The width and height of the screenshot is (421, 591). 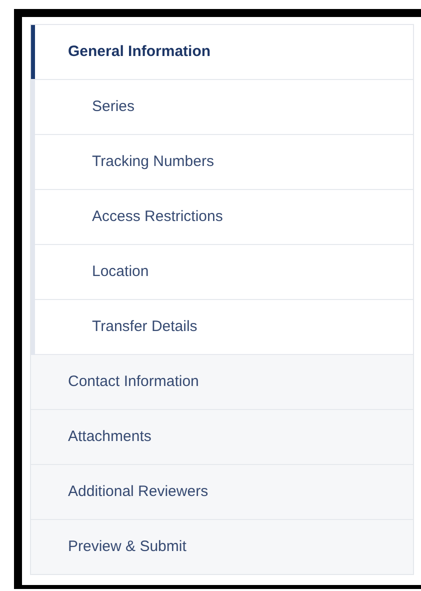 What do you see at coordinates (222, 382) in the screenshot?
I see `nav-item: Contact Information` at bounding box center [222, 382].